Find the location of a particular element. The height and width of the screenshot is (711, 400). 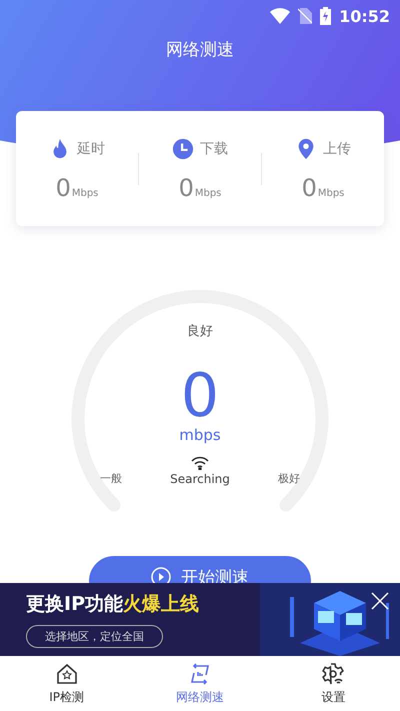

speed-unit: mbps is located at coordinates (200, 435).